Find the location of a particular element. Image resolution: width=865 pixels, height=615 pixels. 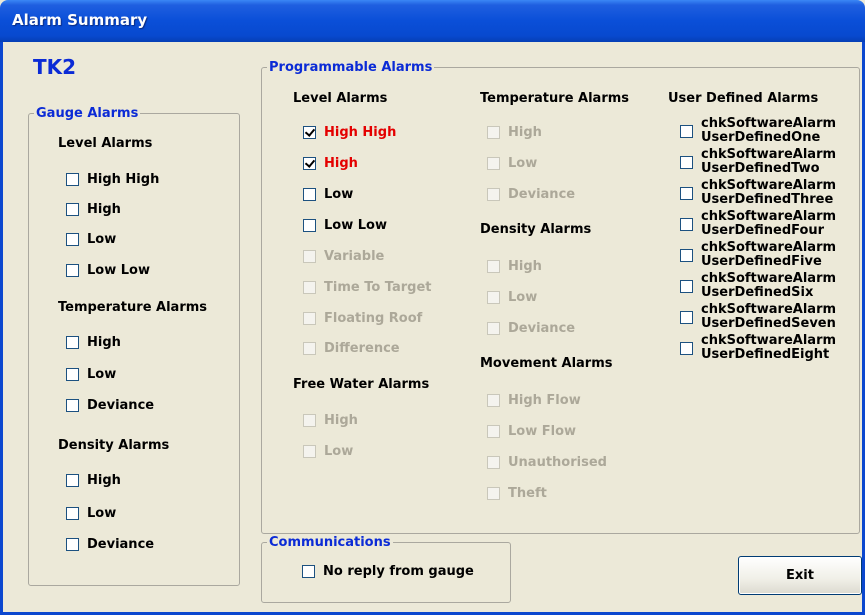

prog-level-high: High is located at coordinates (330, 163).